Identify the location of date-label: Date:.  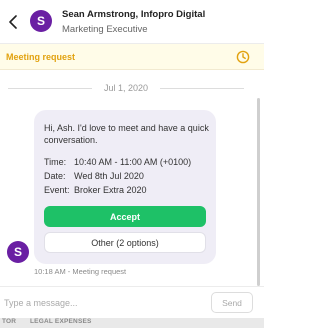
(55, 176).